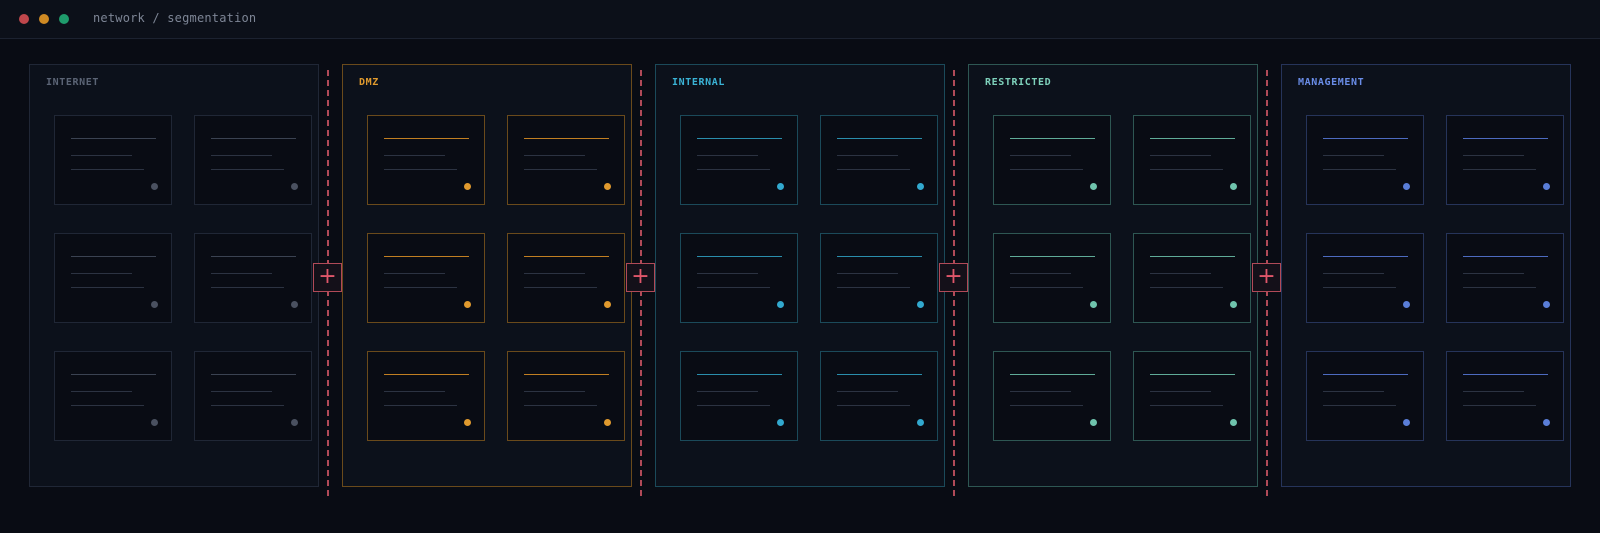 Image resolution: width=1600 pixels, height=533 pixels. I want to click on zone-label: INTERNAL, so click(698, 82).